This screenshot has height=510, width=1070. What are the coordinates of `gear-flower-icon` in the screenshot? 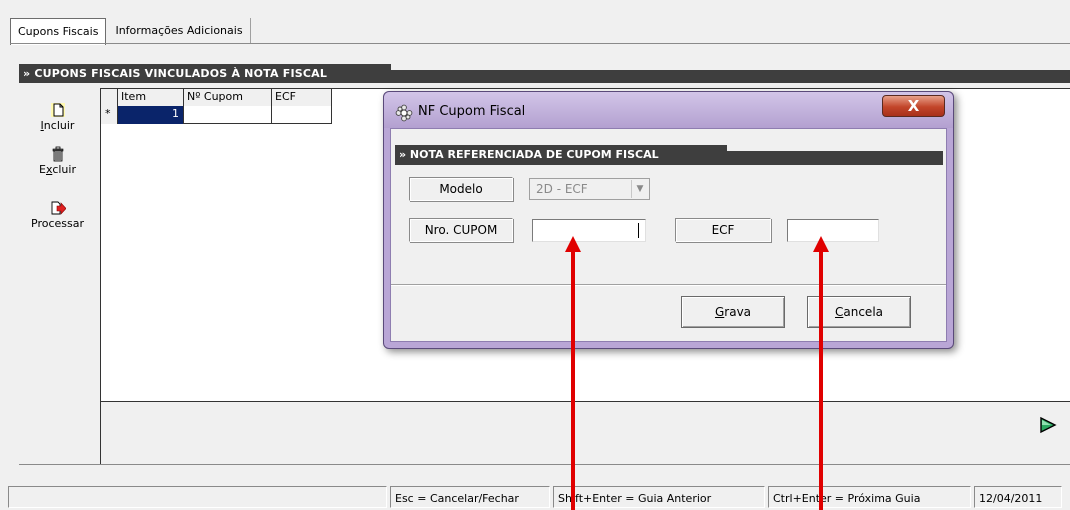 It's located at (404, 113).